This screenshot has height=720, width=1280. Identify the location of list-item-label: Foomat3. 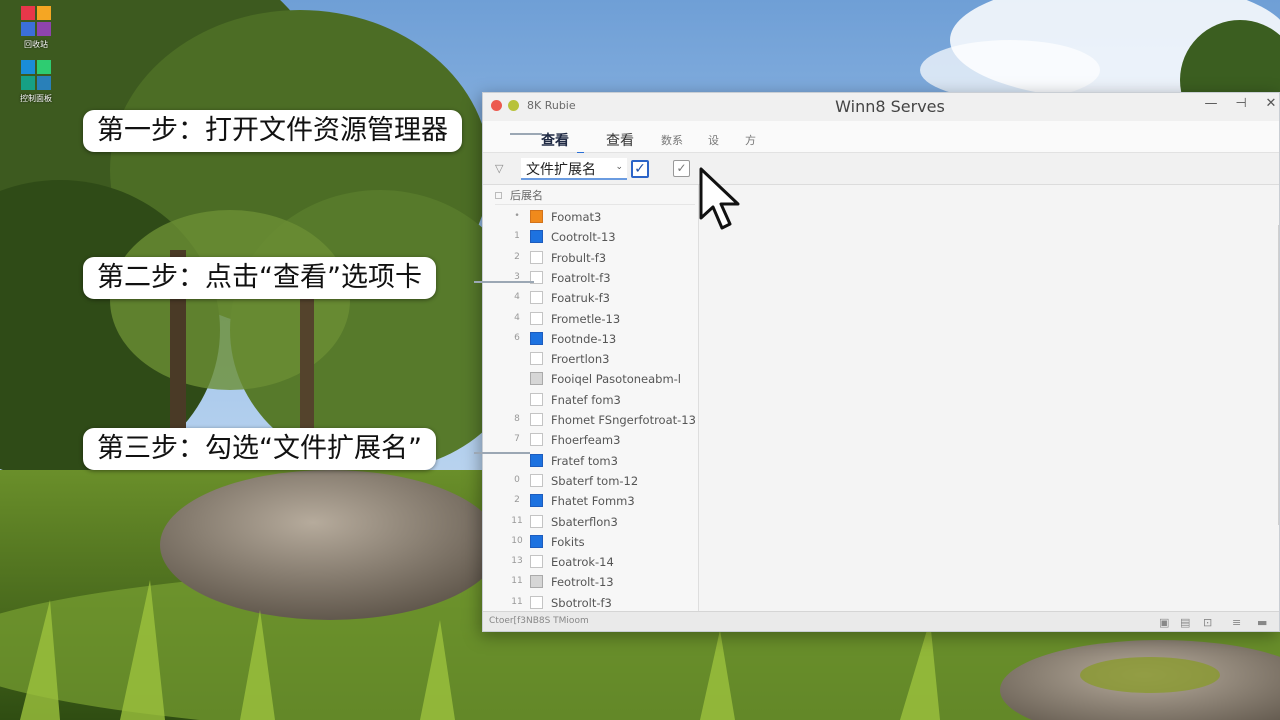
(576, 217).